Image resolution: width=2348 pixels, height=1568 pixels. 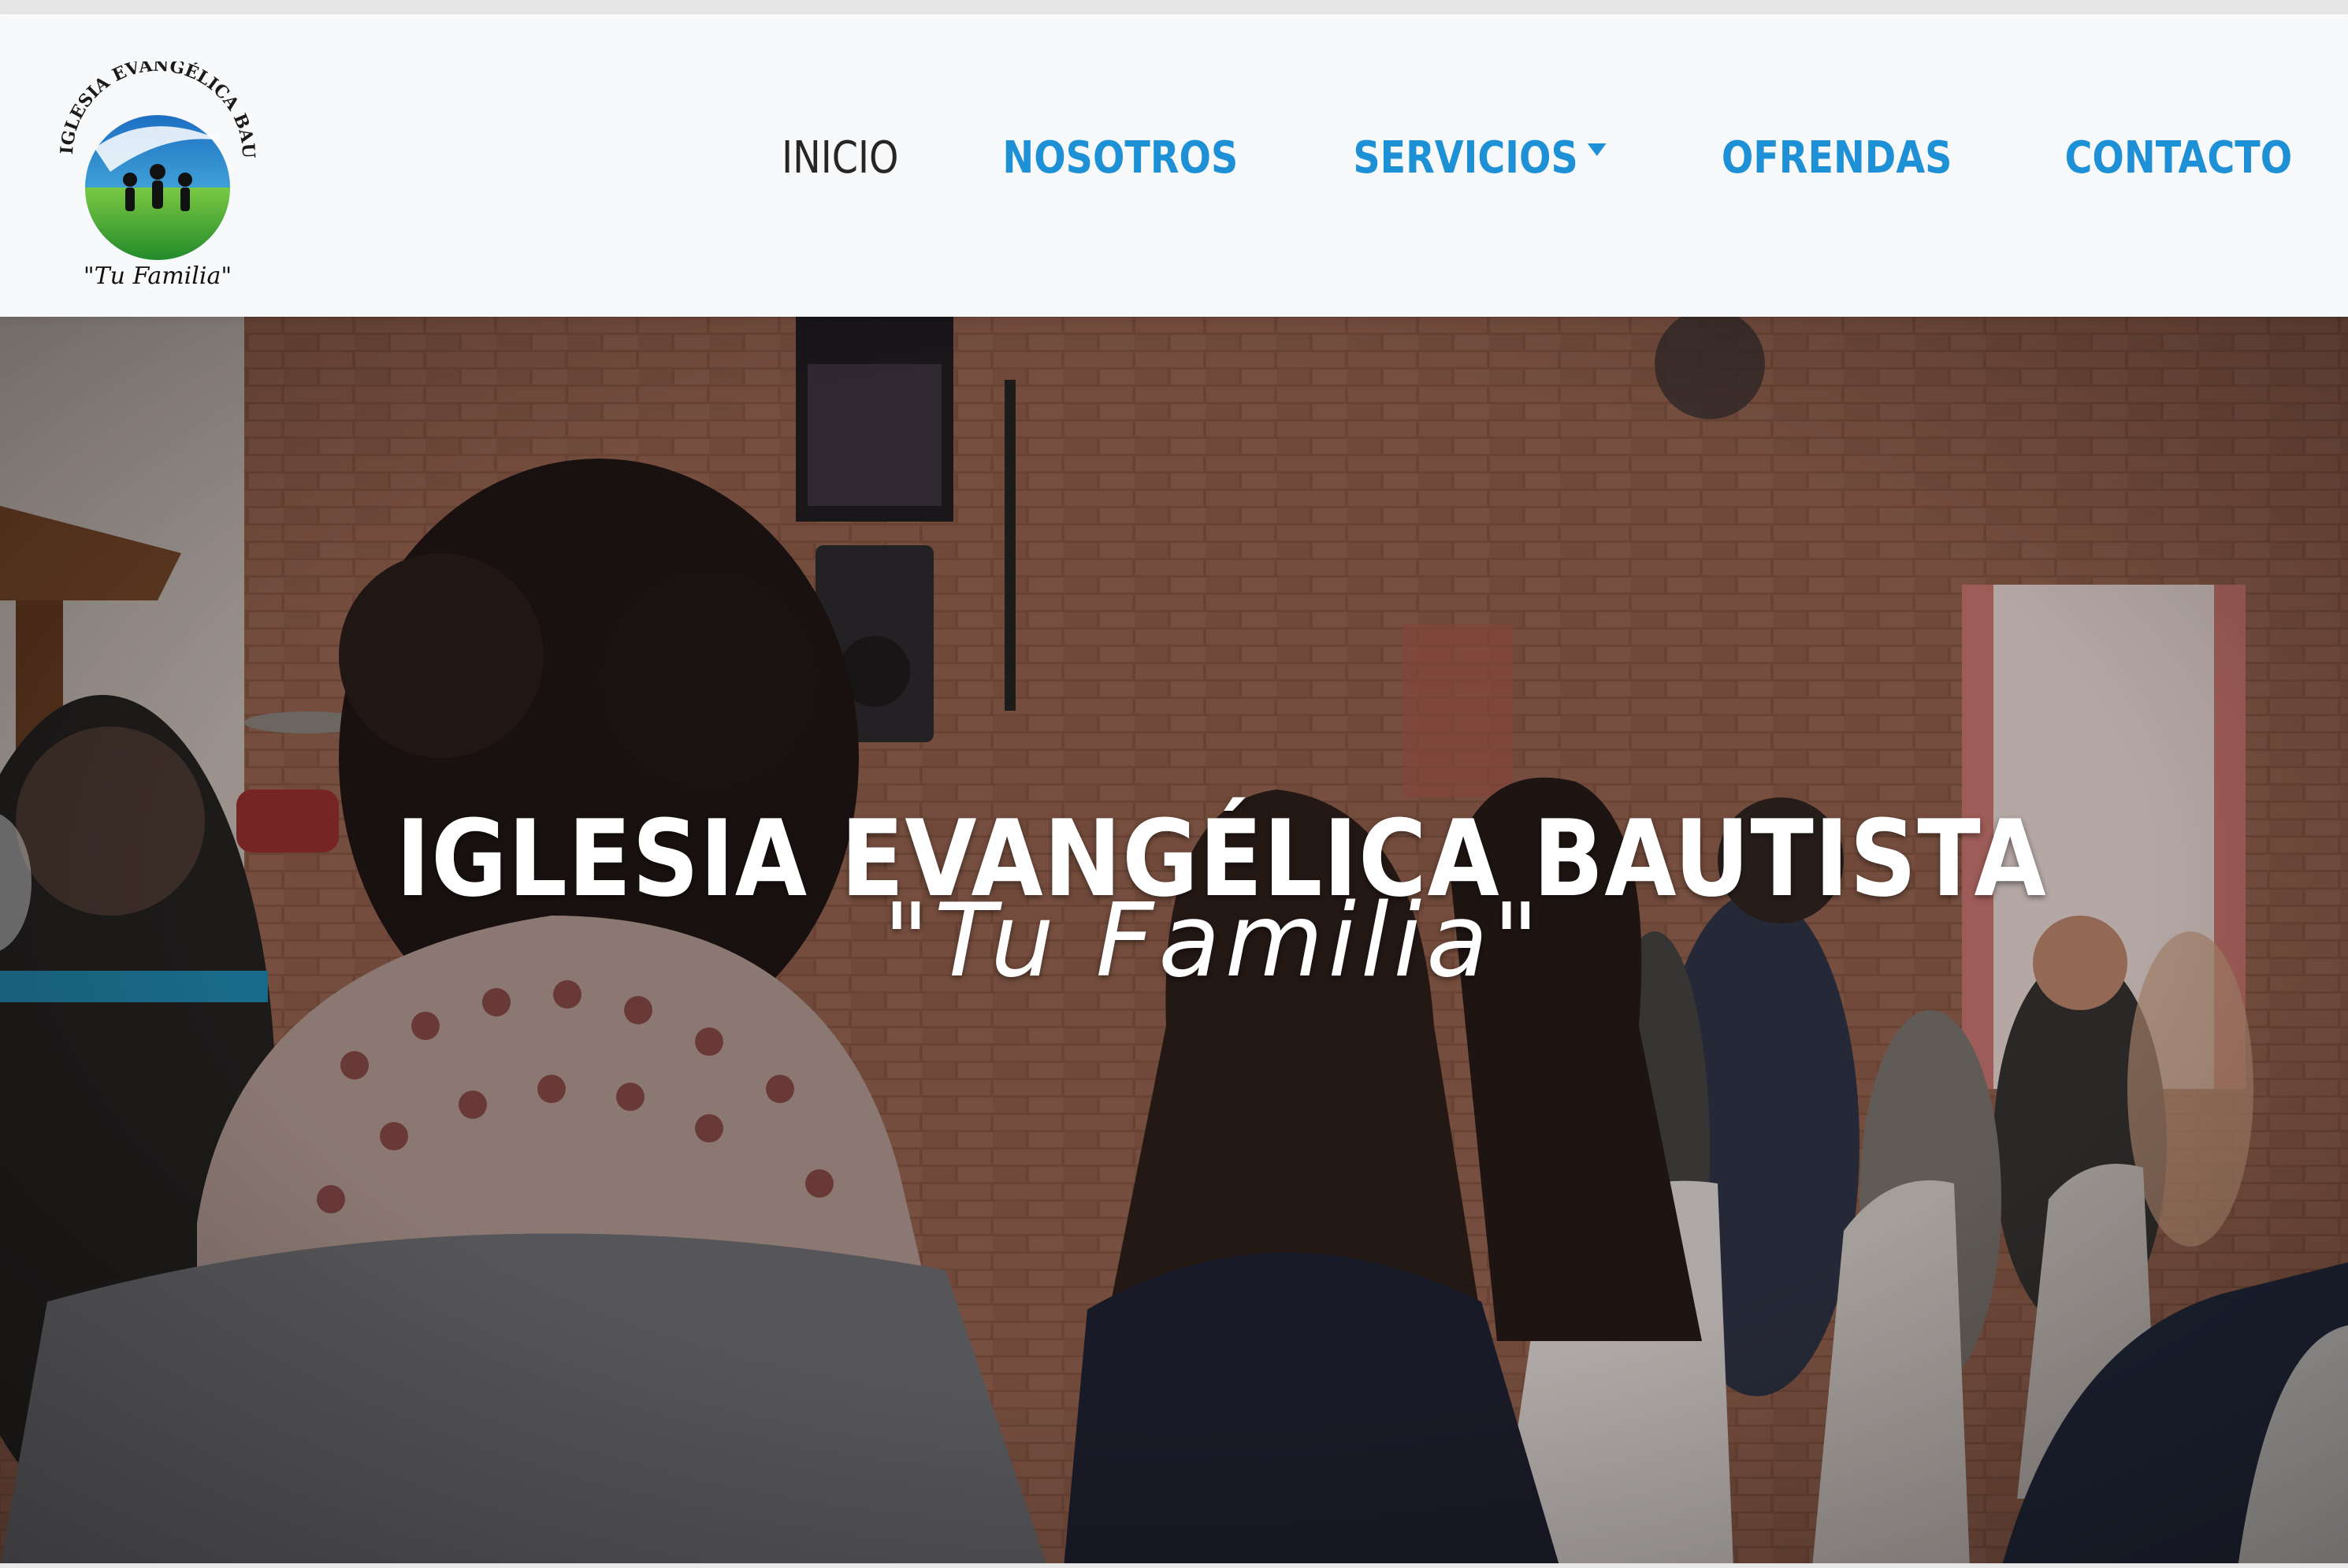 What do you see at coordinates (152, 168) in the screenshot?
I see `church-logo-icon: IGLESIA EVANGÉLICA BAUTISTA "Tu Familia"` at bounding box center [152, 168].